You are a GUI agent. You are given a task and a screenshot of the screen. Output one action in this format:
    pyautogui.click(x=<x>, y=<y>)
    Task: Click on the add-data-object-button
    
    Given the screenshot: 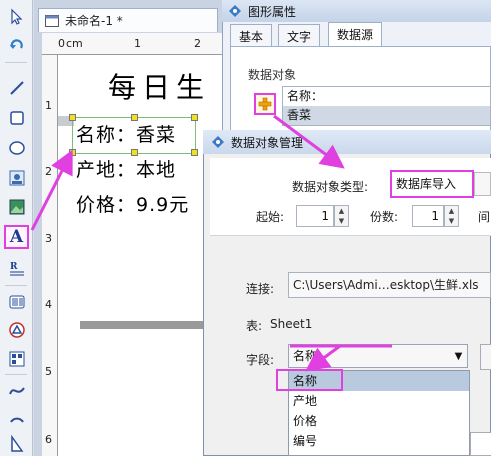 What is the action you would take?
    pyautogui.click(x=265, y=104)
    